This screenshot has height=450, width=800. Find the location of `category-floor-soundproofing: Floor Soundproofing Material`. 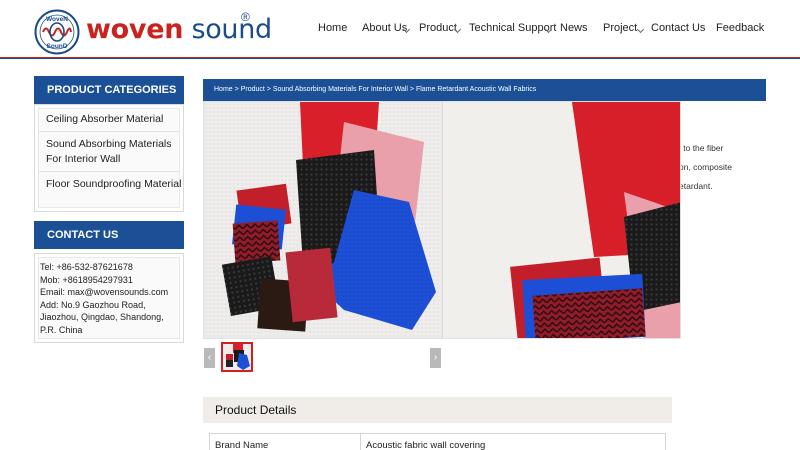

category-floor-soundproofing: Floor Soundproofing Material is located at coordinates (113, 184).